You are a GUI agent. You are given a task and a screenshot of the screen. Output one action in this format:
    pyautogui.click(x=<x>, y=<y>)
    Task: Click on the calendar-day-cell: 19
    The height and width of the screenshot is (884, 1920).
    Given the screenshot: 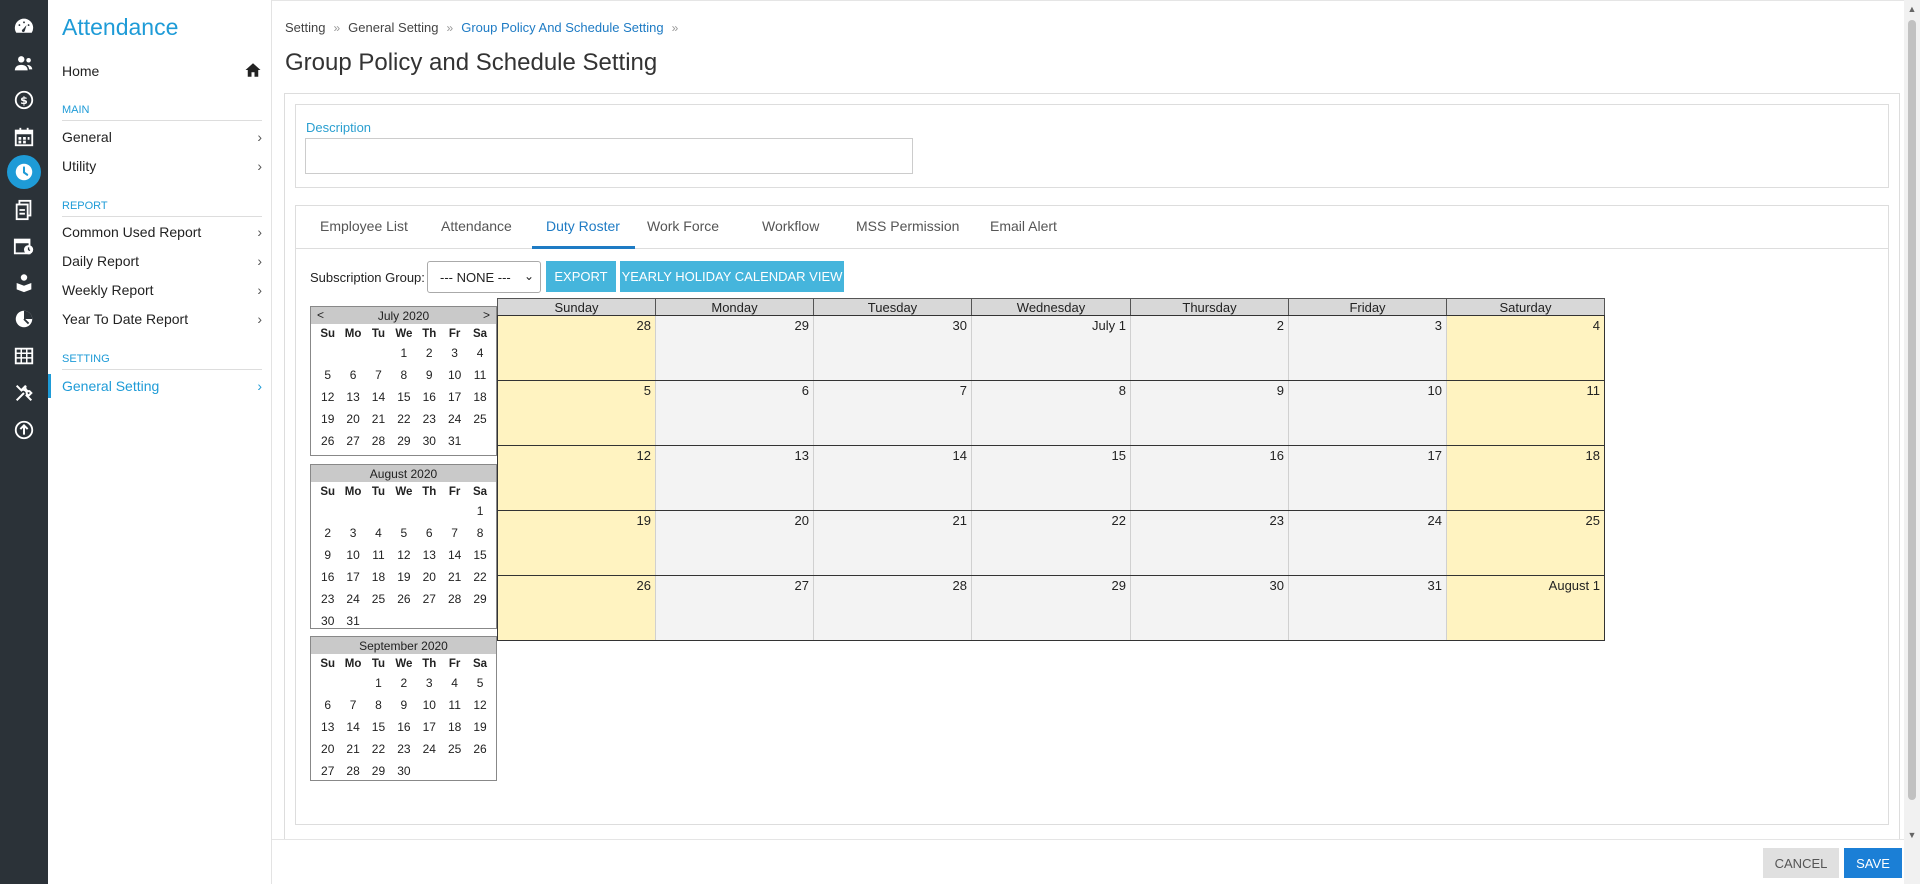 What is the action you would take?
    pyautogui.click(x=576, y=543)
    